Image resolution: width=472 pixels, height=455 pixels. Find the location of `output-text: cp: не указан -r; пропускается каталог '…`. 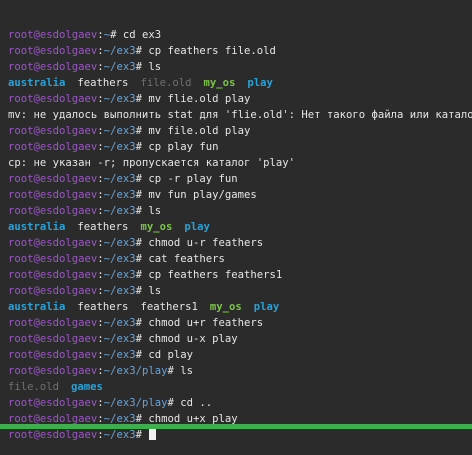

output-text: cp: не указан -r; пропускается каталог '… is located at coordinates (152, 163).